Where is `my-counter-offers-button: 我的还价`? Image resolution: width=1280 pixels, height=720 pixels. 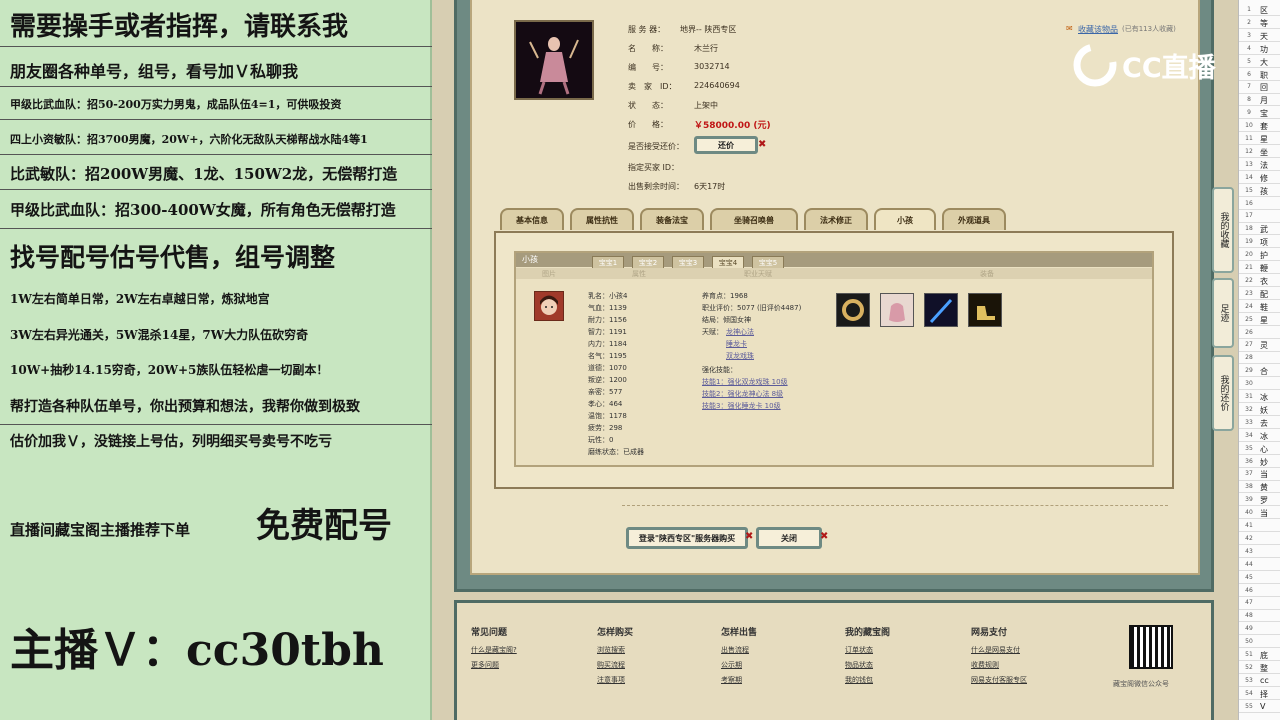
my-counter-offers-button: 我的还价 is located at coordinates (1223, 393).